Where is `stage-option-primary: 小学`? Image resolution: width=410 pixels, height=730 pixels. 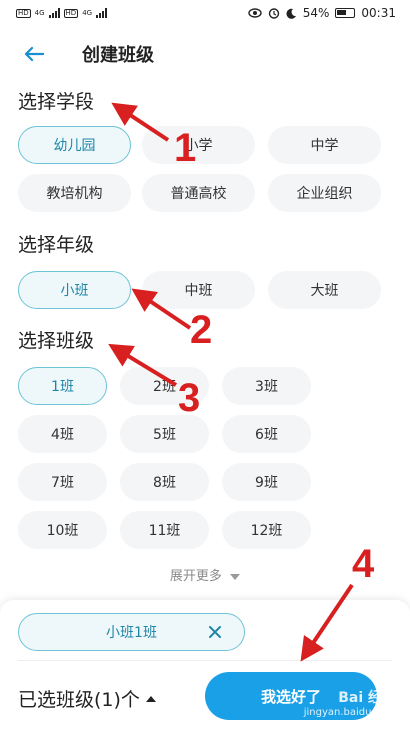
stage-option-primary: 小学 is located at coordinates (198, 145).